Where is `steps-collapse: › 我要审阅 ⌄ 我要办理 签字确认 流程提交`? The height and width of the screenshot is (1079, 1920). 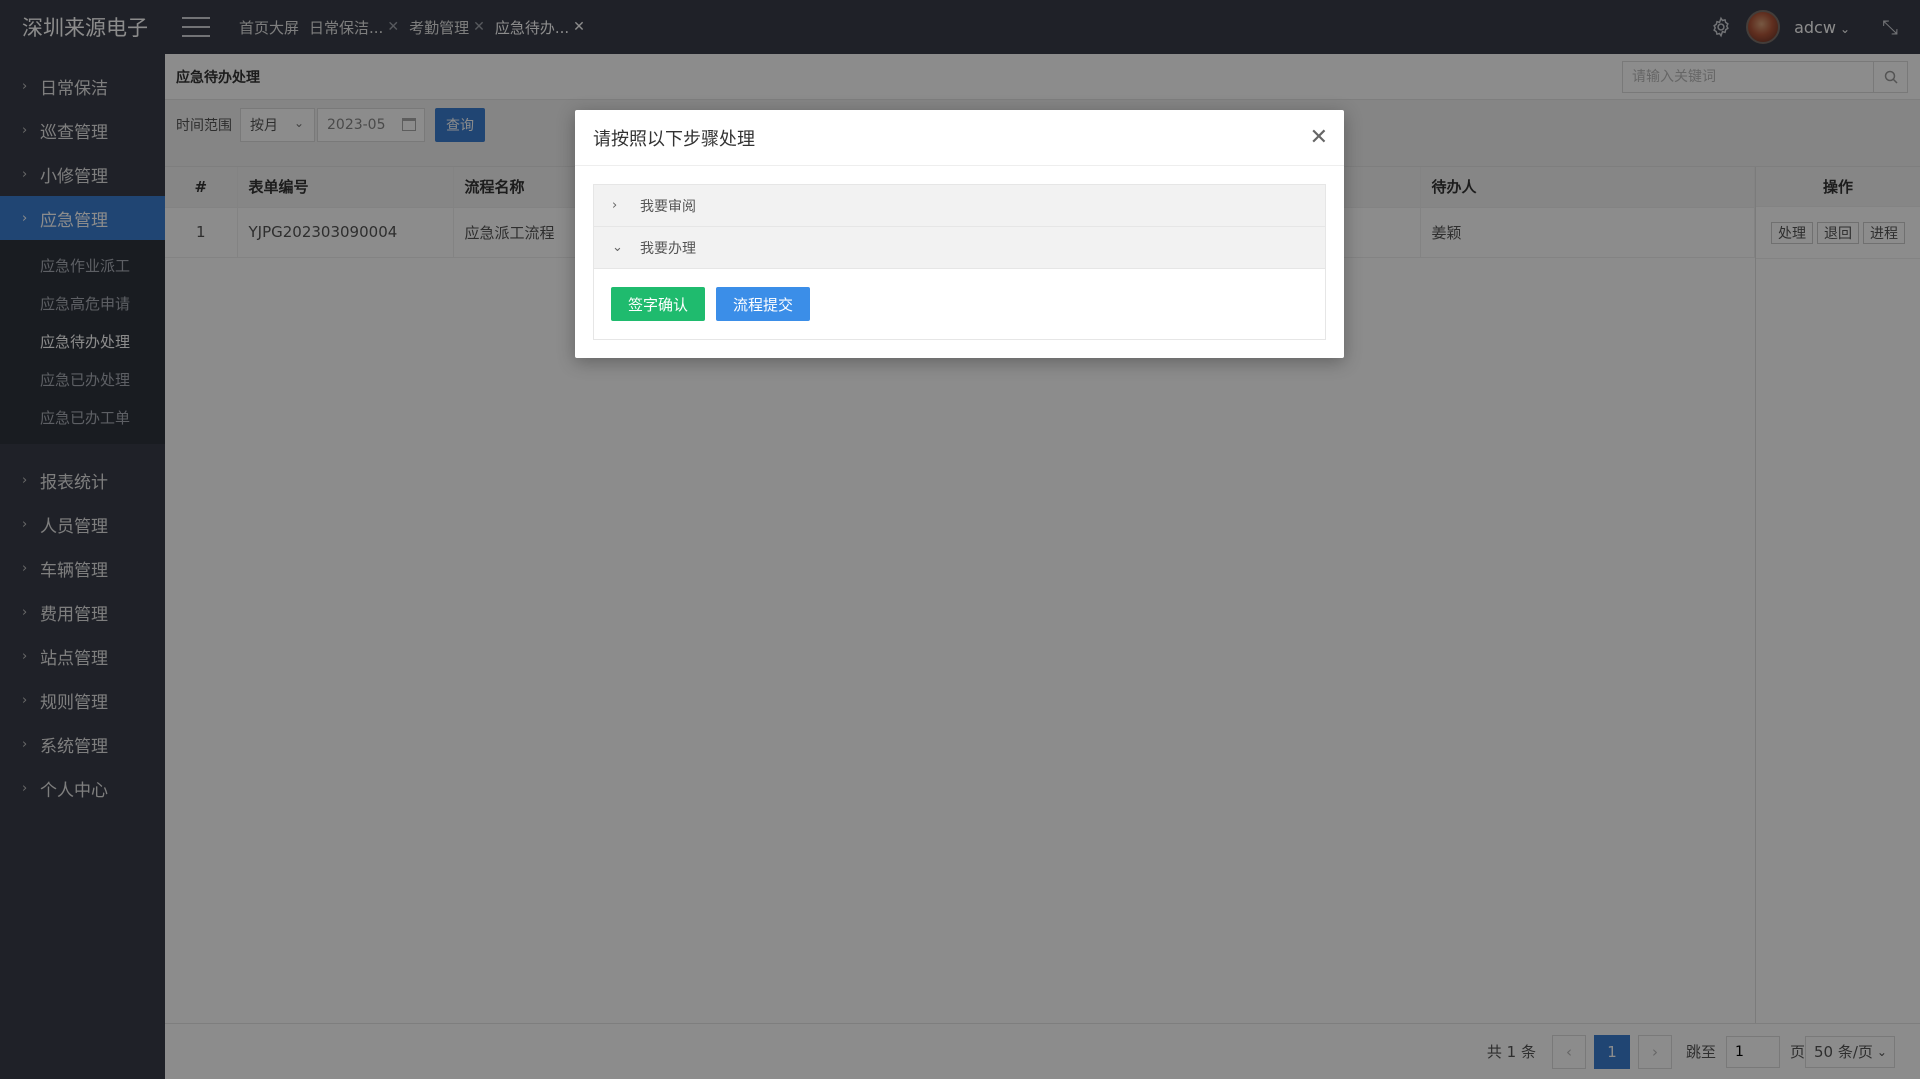 steps-collapse: › 我要审阅 ⌄ 我要办理 签字确认 流程提交 is located at coordinates (959, 262).